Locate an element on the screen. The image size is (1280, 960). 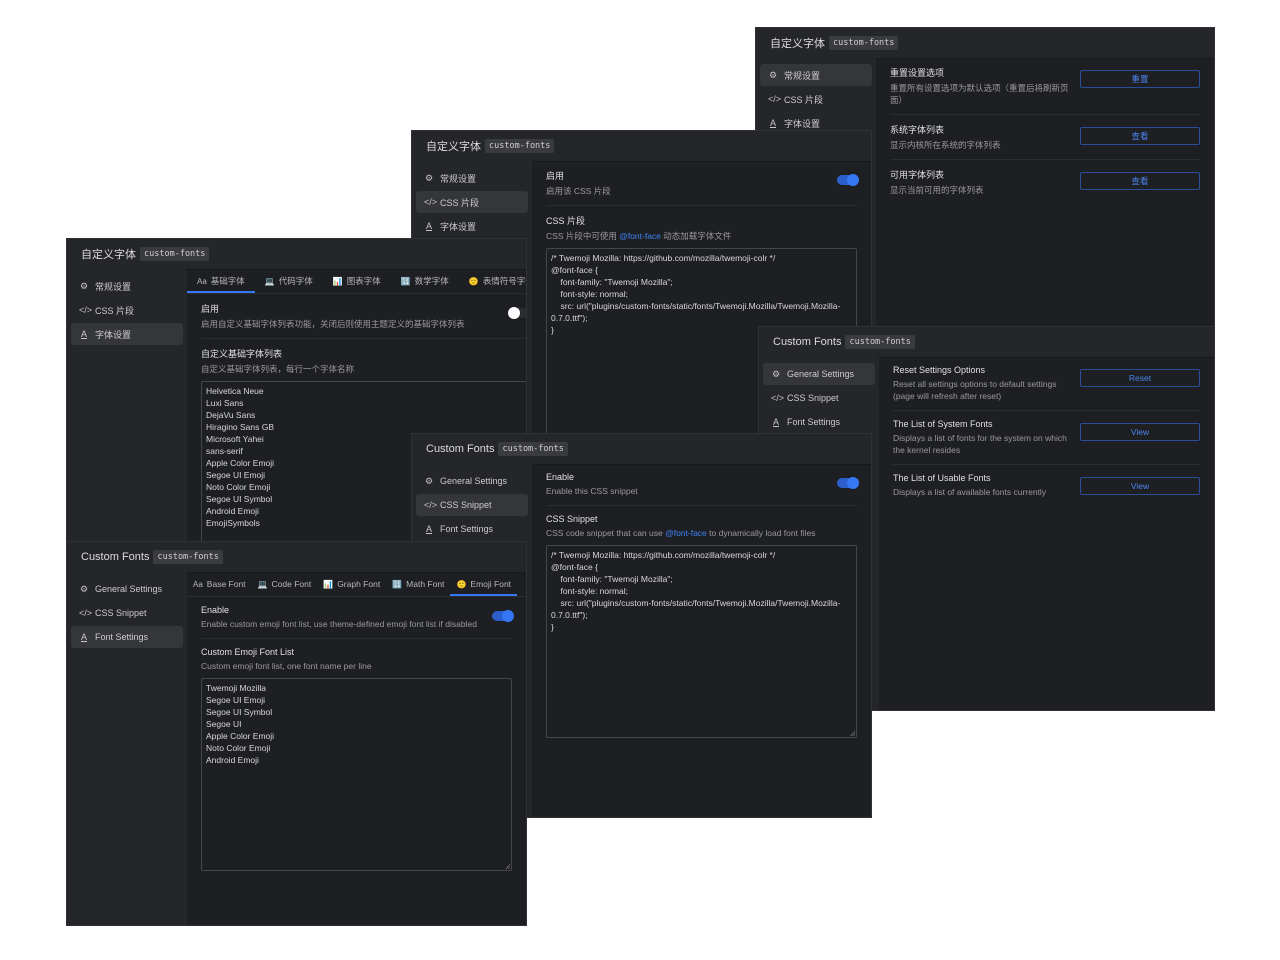
tab-graph-font: 📊 图表字体 is located at coordinates (357, 281).